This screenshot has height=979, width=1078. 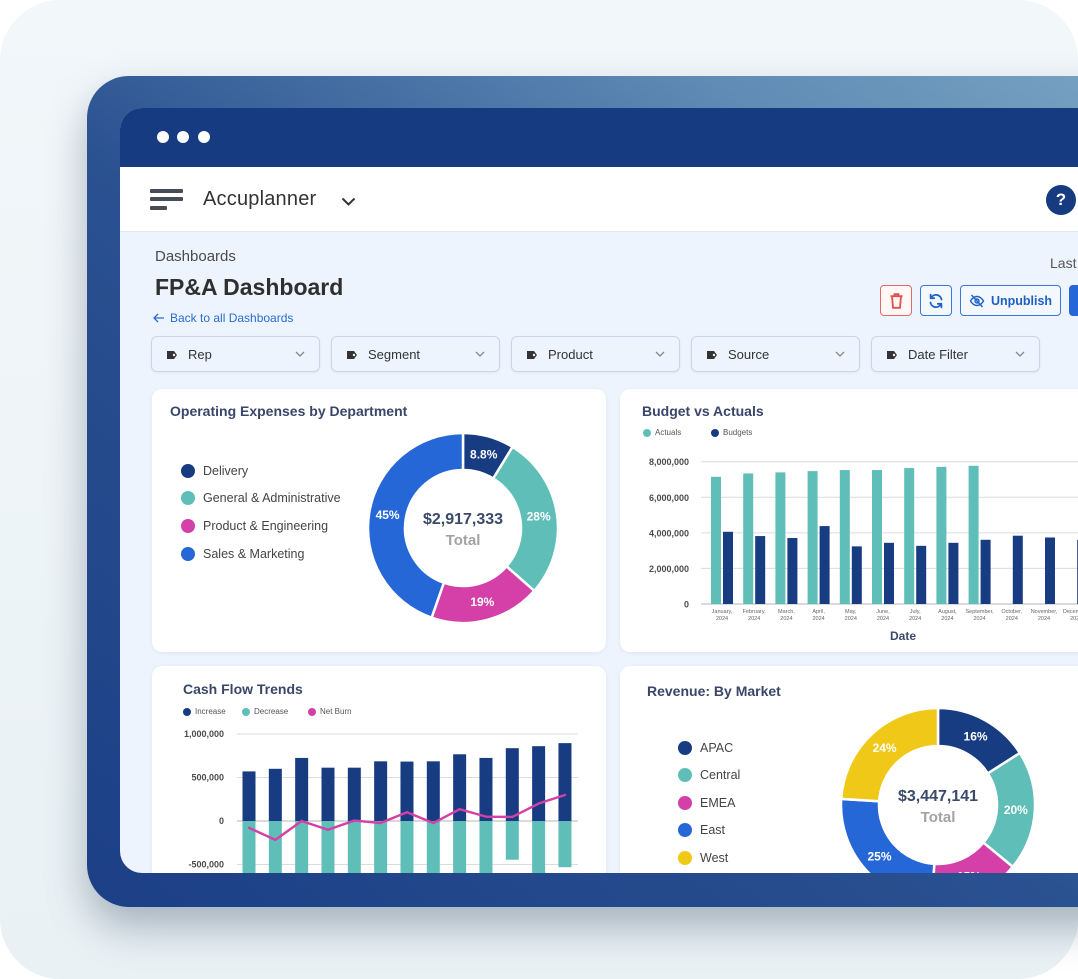 What do you see at coordinates (955, 354) in the screenshot?
I see `filter-date: Date Filter` at bounding box center [955, 354].